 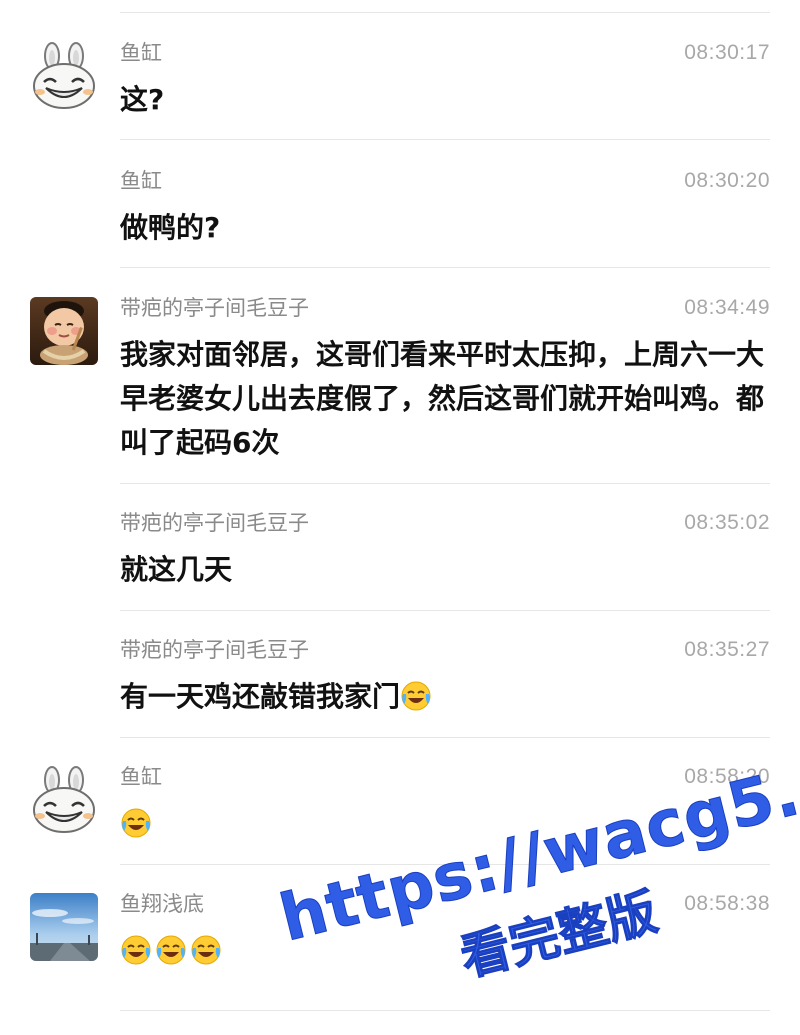 What do you see at coordinates (727, 307) in the screenshot?
I see `message-time: 08:34:49` at bounding box center [727, 307].